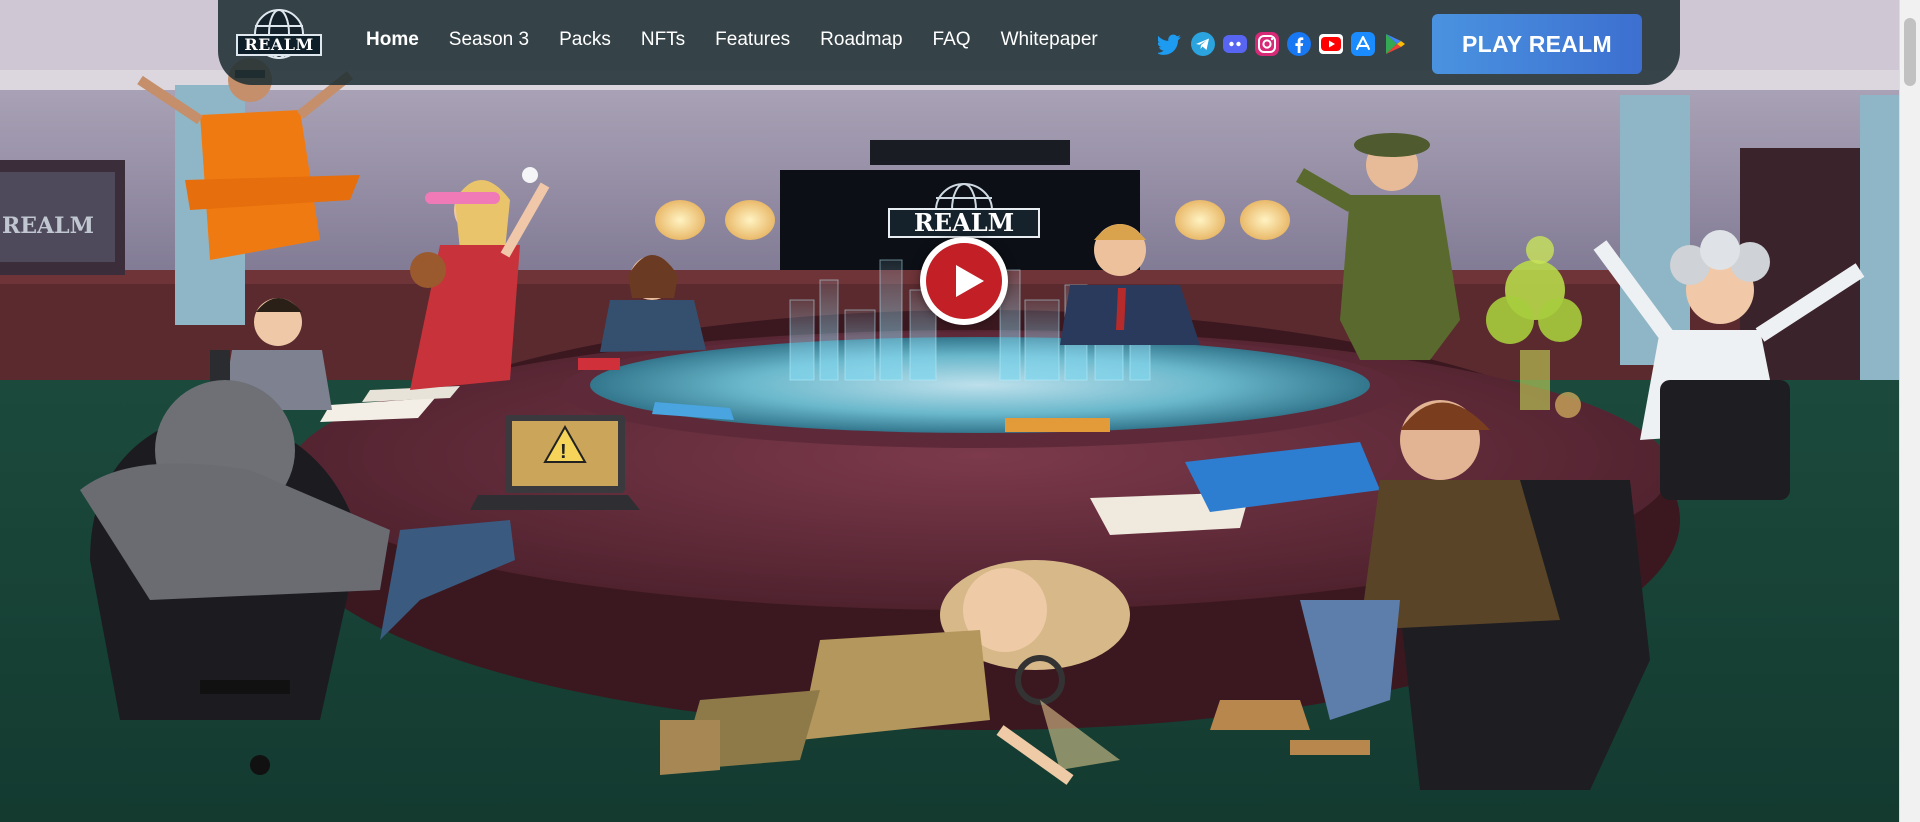 Image resolution: width=1920 pixels, height=822 pixels. I want to click on nav-link-features: Features, so click(752, 40).